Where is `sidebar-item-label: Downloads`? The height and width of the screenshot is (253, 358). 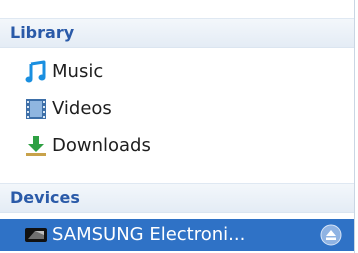 sidebar-item-label: Downloads is located at coordinates (101, 145).